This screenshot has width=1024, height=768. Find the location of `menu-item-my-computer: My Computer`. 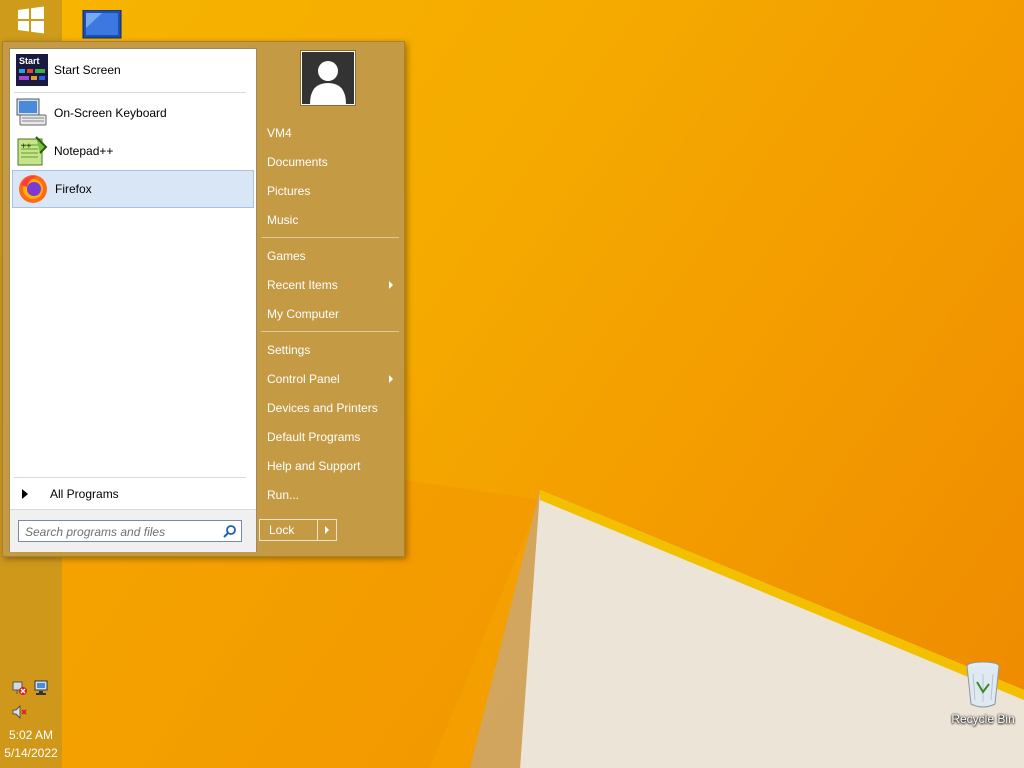

menu-item-my-computer: My Computer is located at coordinates (330, 314).